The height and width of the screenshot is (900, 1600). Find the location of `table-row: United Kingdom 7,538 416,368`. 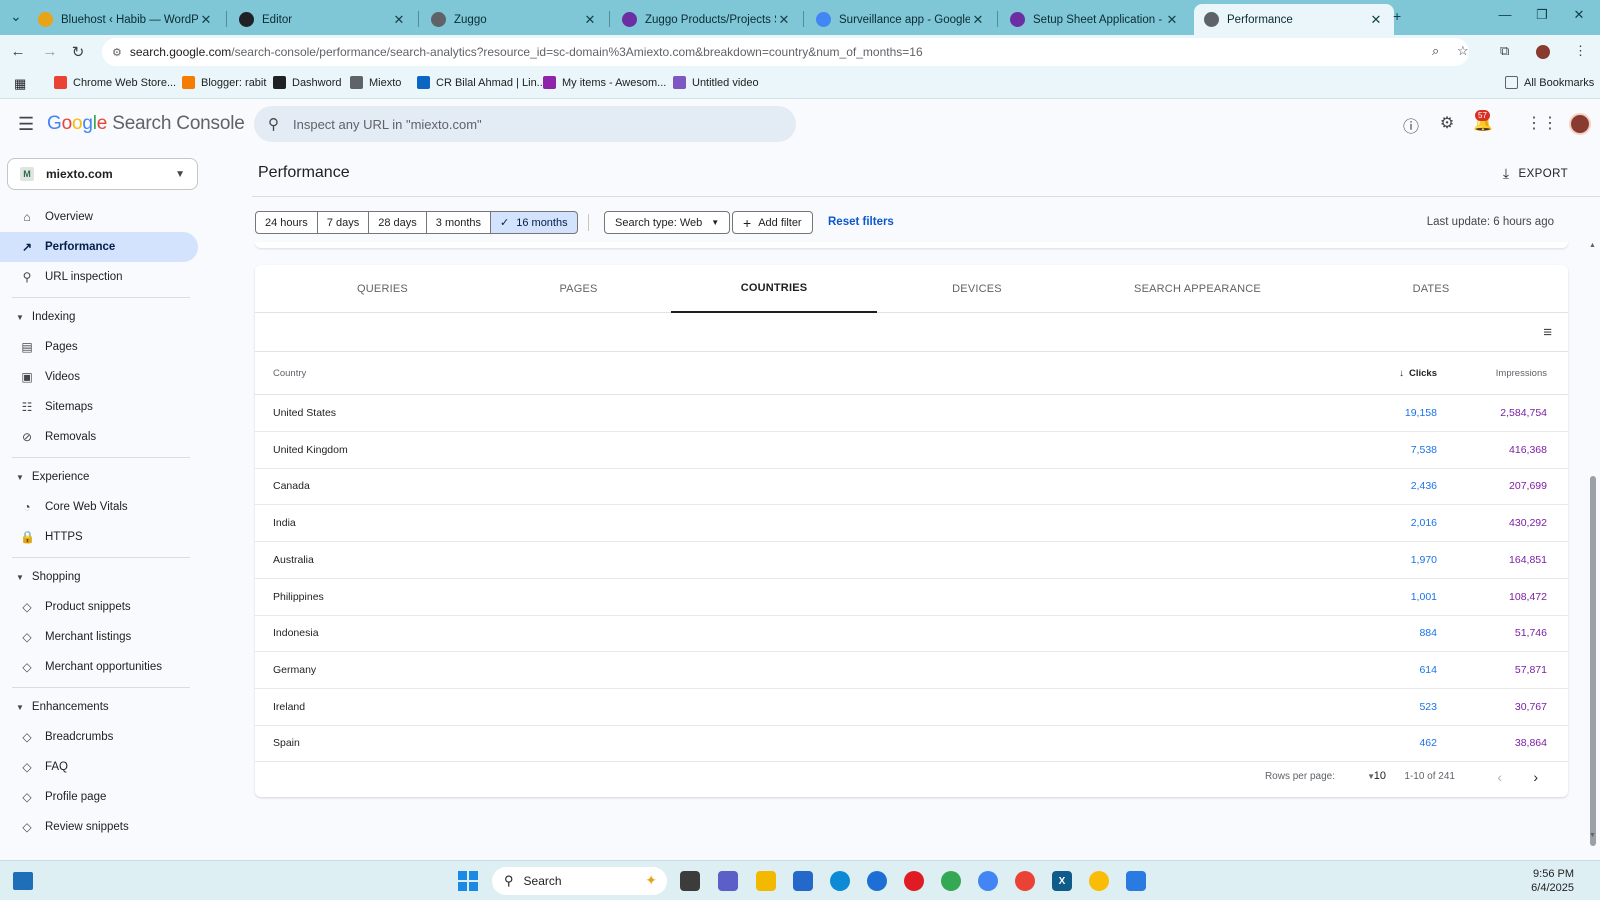

table-row: United Kingdom 7,538 416,368 is located at coordinates (911, 450).